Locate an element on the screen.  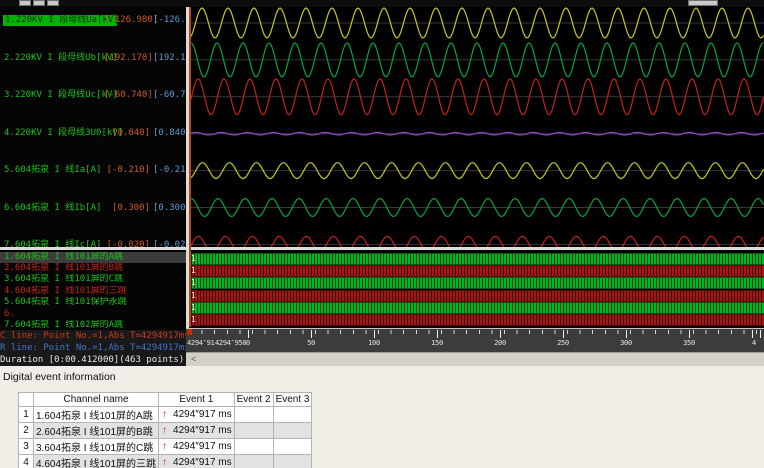
table-row: 1 1.604拓泉 I 线101屏的A跳 ↑ 4294″917 ms is located at coordinates (165, 414).